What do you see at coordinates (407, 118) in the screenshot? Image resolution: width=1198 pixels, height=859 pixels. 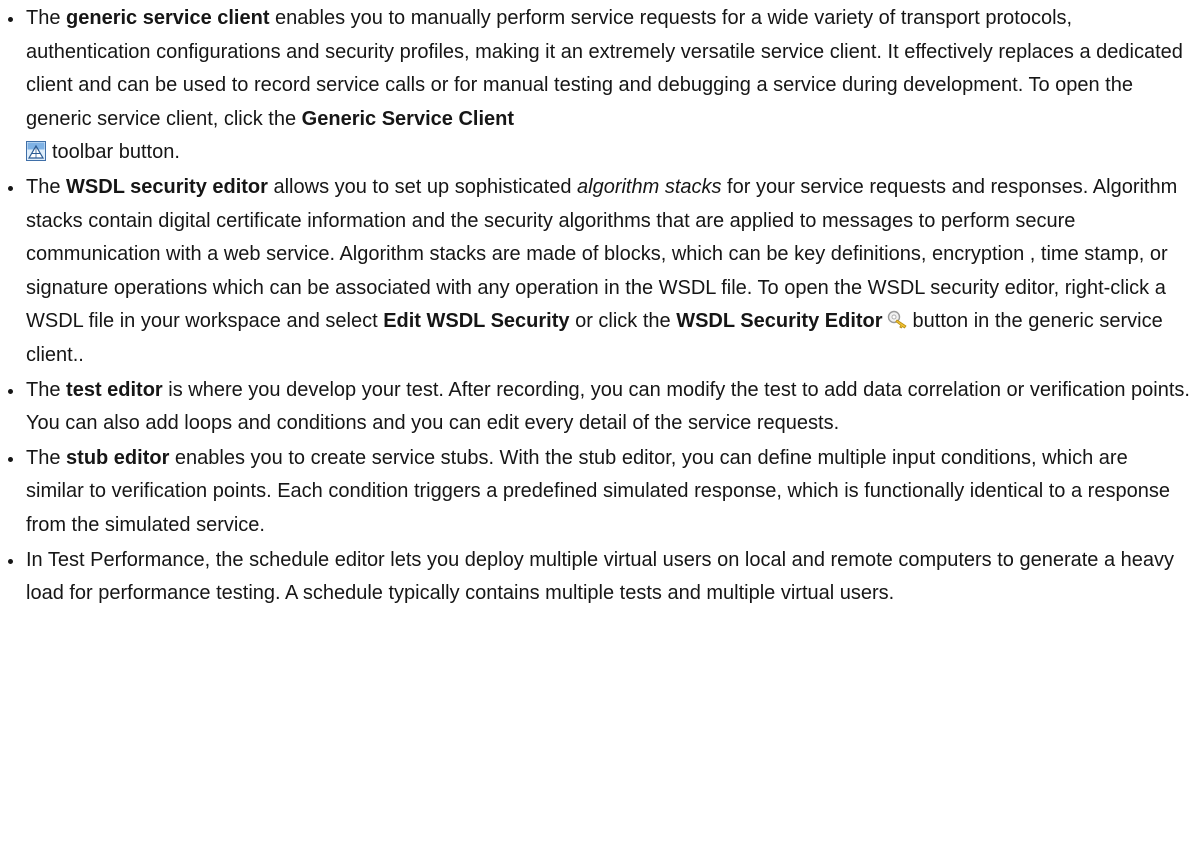 I see `ui-label-generic-service-client: Generic Service Client` at bounding box center [407, 118].